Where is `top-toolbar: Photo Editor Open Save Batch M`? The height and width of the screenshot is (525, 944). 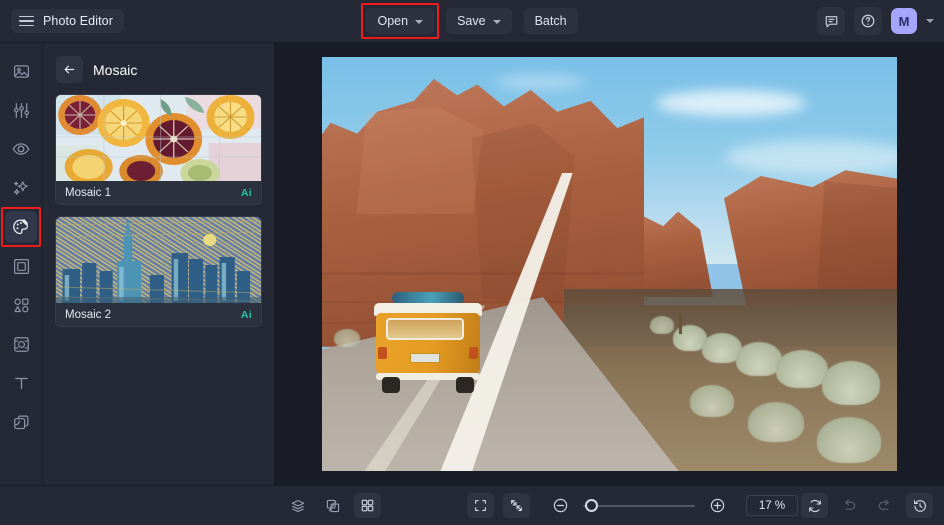 top-toolbar: Photo Editor Open Save Batch M is located at coordinates (472, 21).